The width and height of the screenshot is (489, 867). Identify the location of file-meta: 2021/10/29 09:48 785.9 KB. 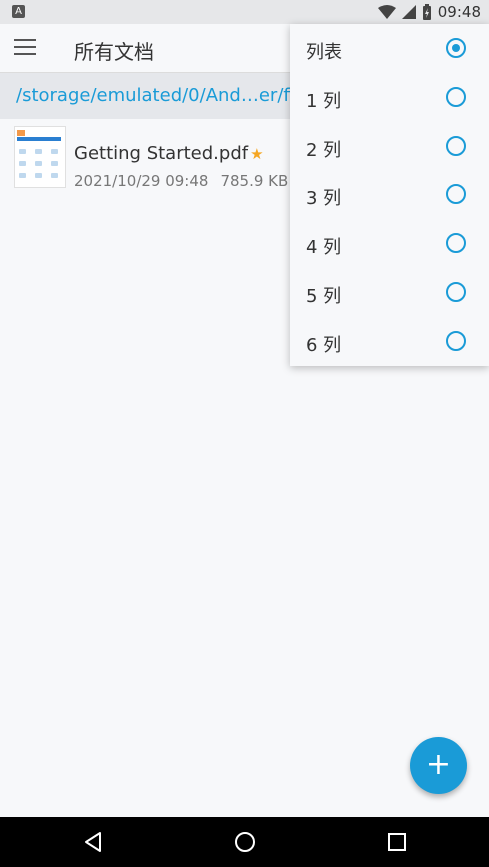
(181, 181).